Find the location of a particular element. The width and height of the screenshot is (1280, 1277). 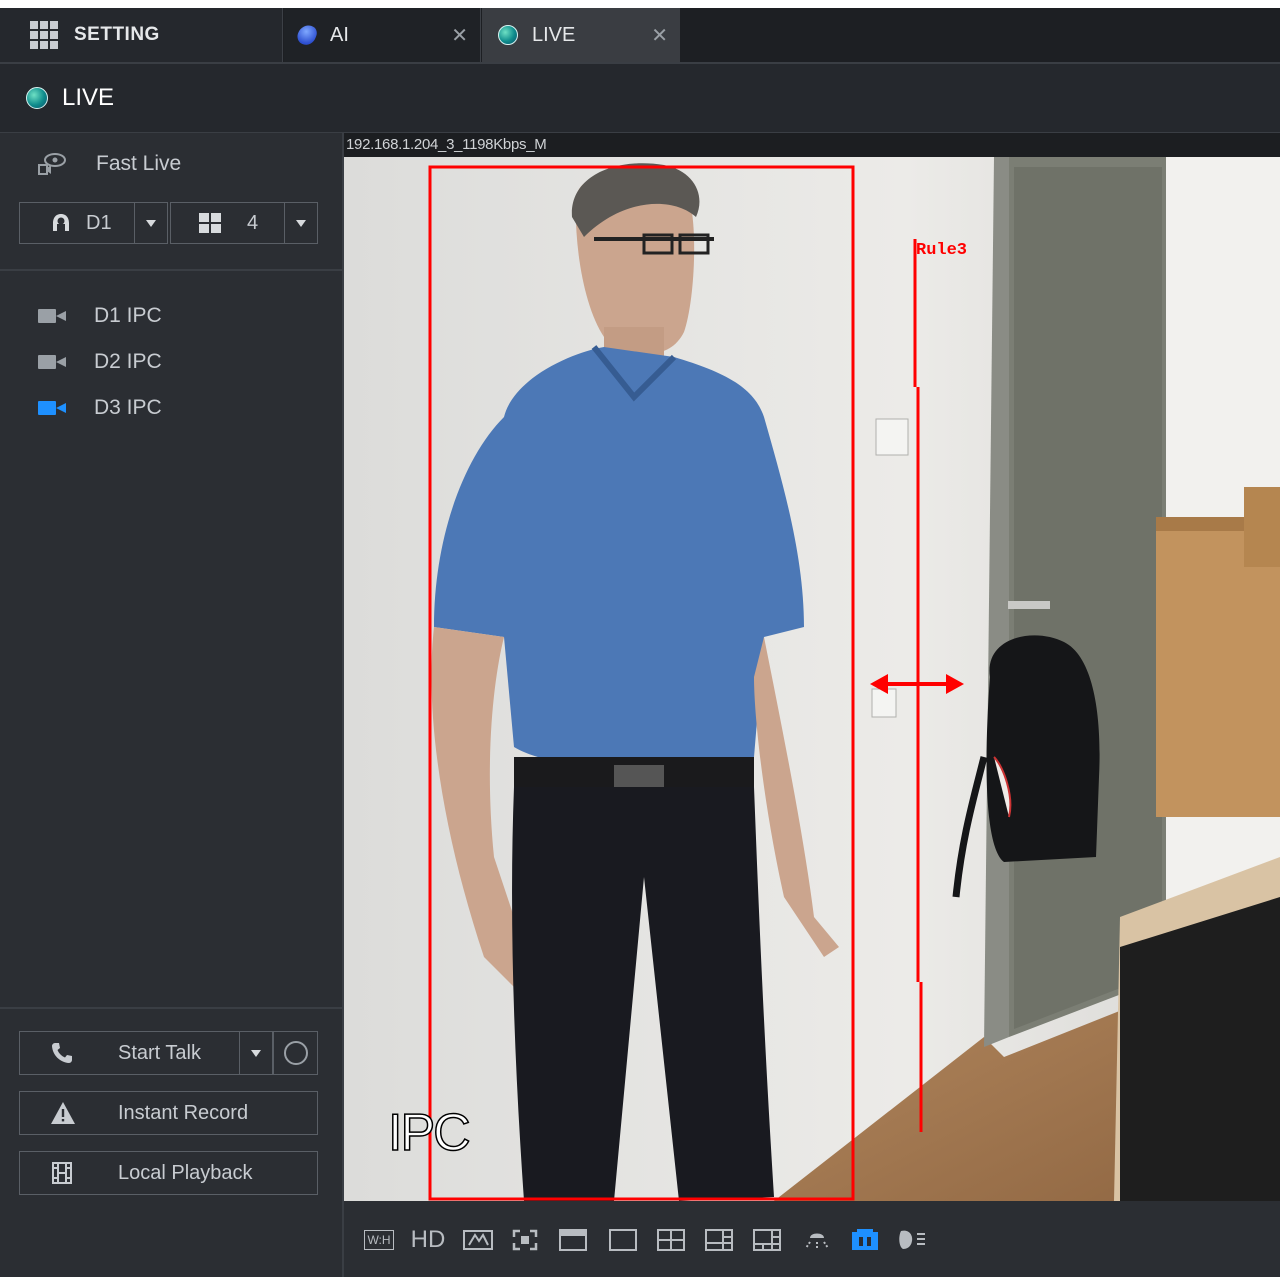

page-title: LIVE is located at coordinates (88, 97).